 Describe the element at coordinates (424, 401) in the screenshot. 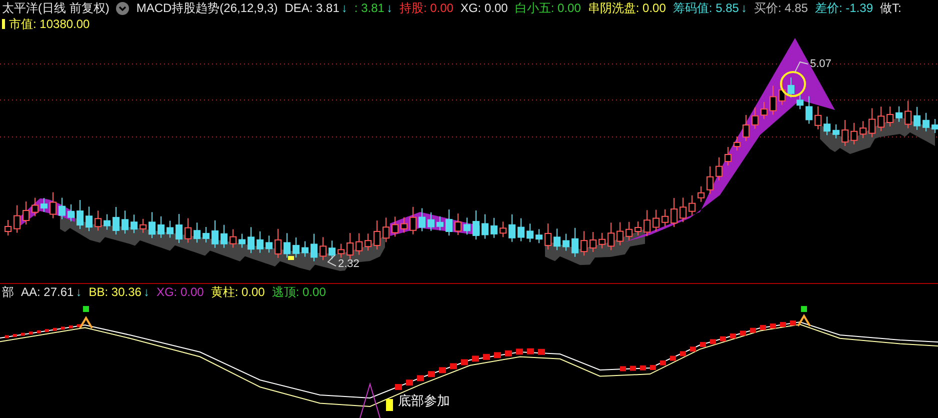

I see `signal-label: 底部参加` at that location.